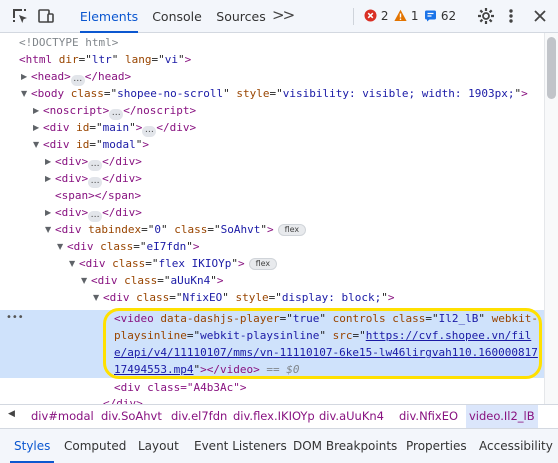 Image resolution: width=558 pixels, height=463 pixels. Describe the element at coordinates (83, 144) in the screenshot. I see `div-modal-attr: id` at that location.